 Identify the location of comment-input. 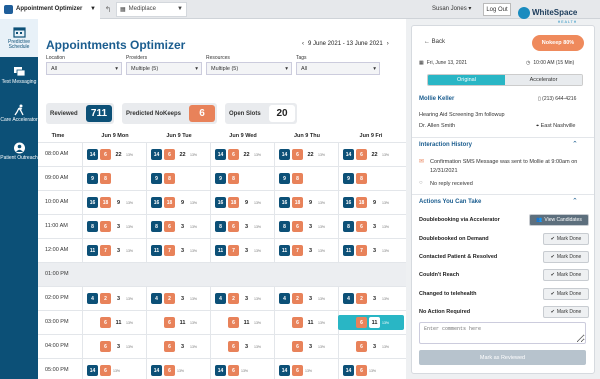
(502, 333).